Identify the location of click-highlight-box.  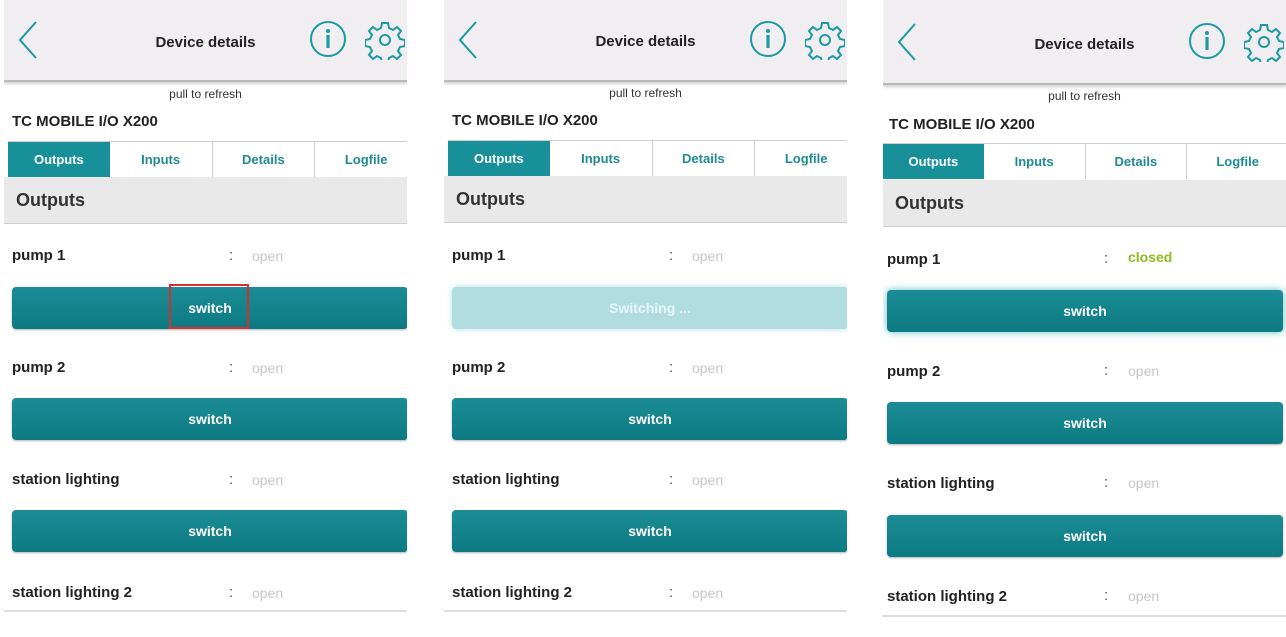
(209, 306).